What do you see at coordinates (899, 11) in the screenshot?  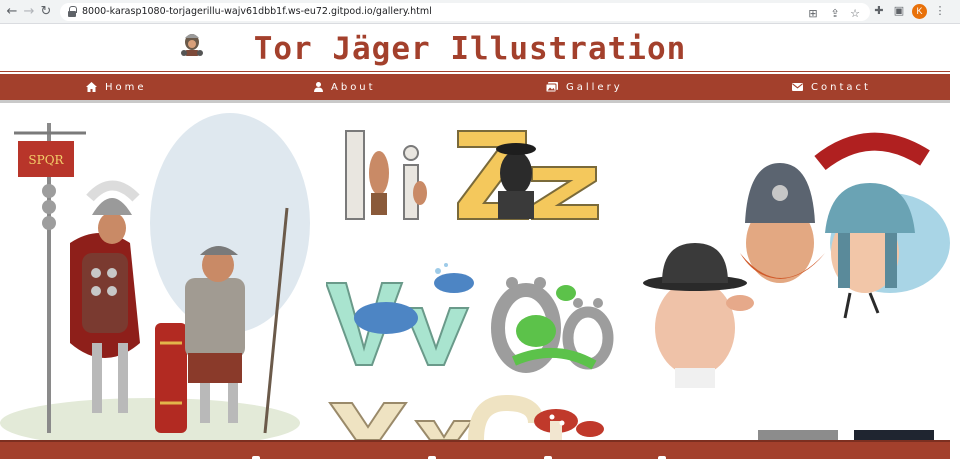 I see `sidebar-icon: ▣` at bounding box center [899, 11].